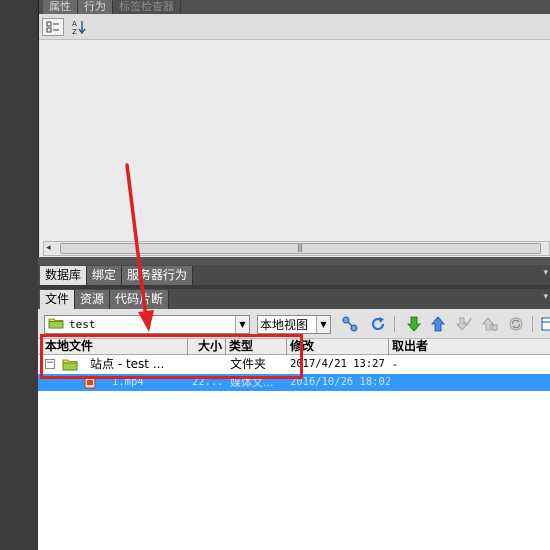 This screenshot has height=550, width=550. I want to click on panel-menu-icon: ▾, so click(545, 273).